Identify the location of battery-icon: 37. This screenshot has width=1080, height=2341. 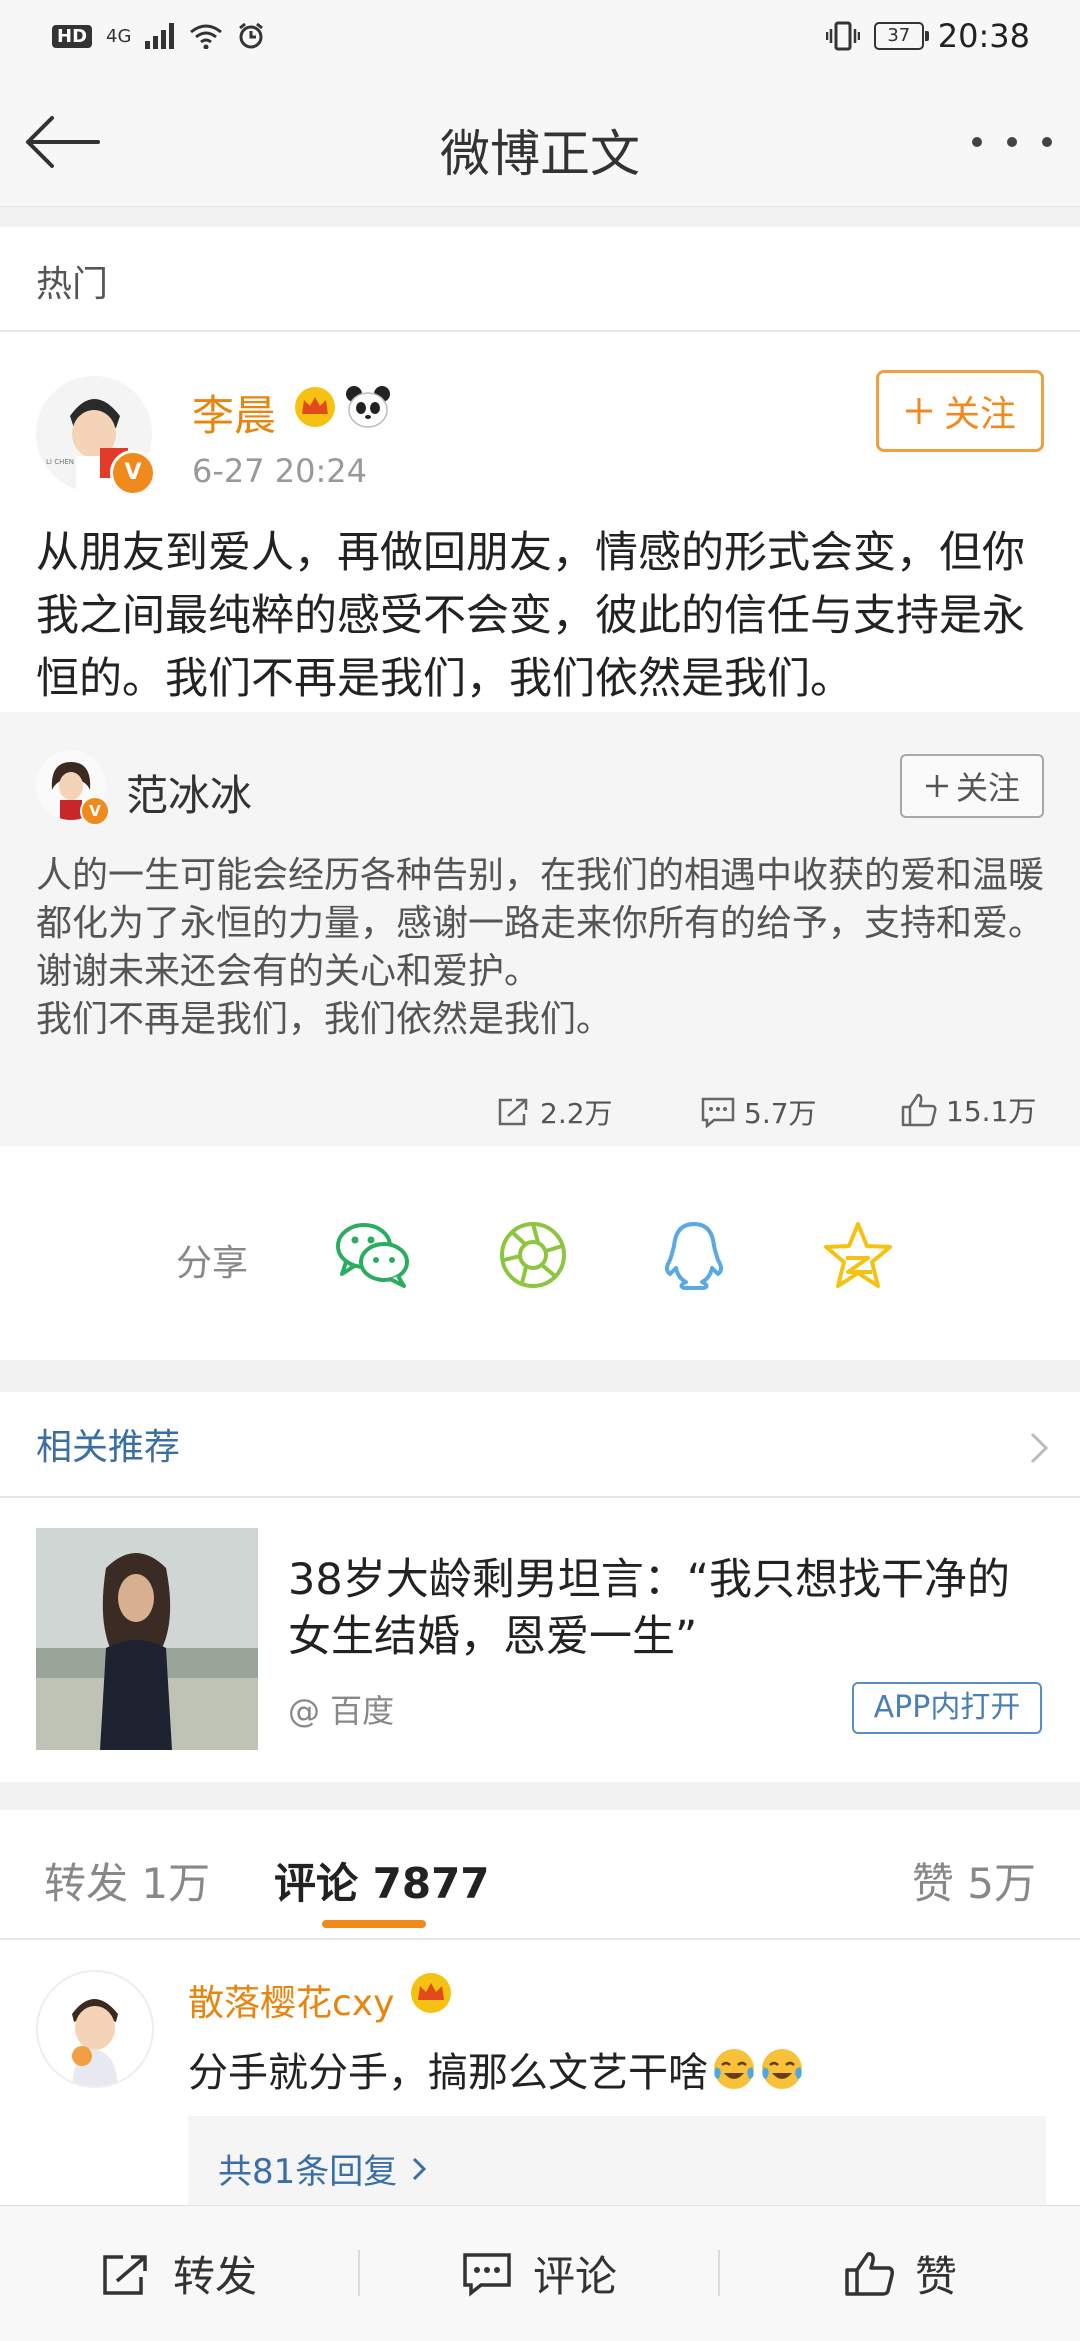
(901, 36).